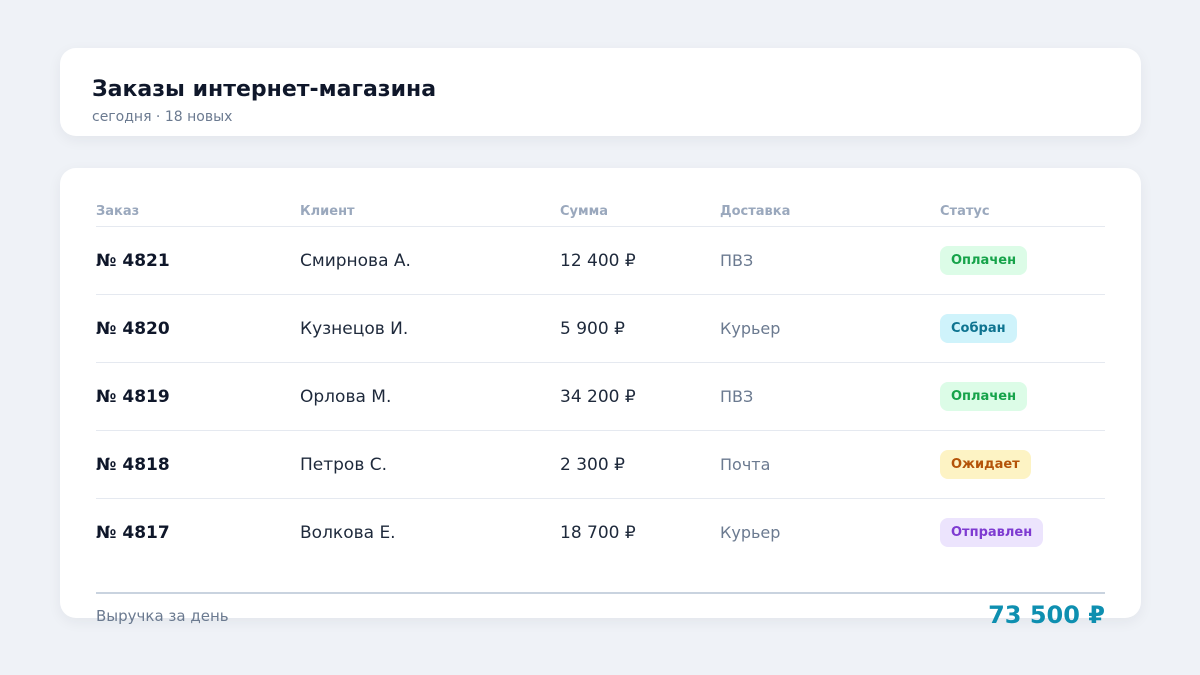 The width and height of the screenshot is (1200, 675). I want to click on order-amount: 34 200 ₽, so click(640, 396).